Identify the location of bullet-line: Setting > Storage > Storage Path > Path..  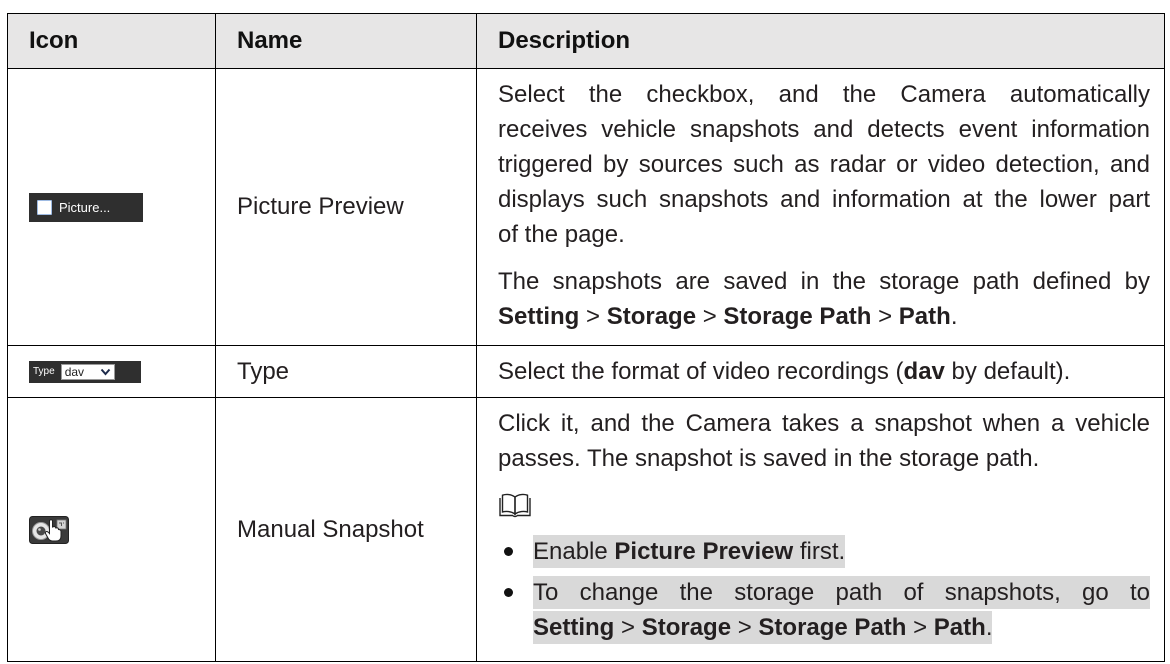
(841, 627).